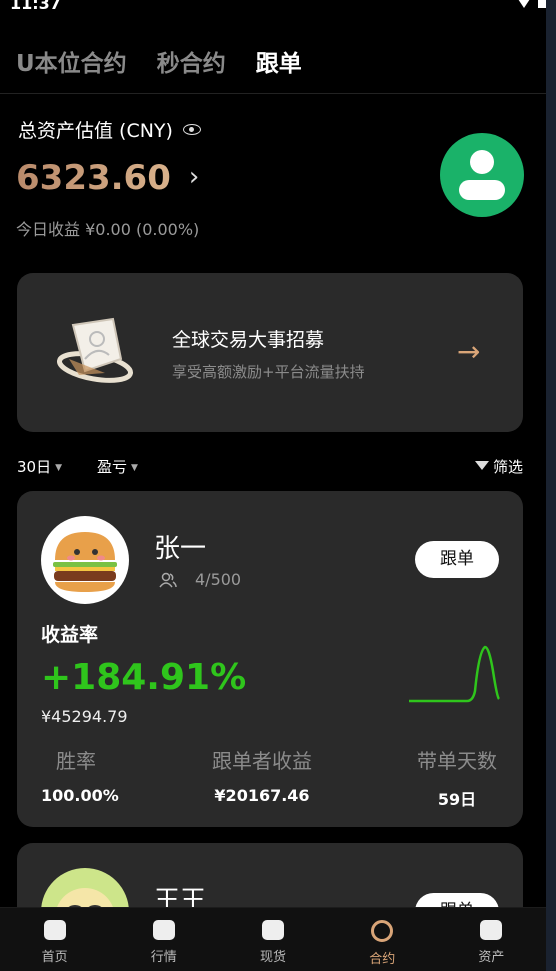  I want to click on follow-button: 跟单, so click(457, 559).